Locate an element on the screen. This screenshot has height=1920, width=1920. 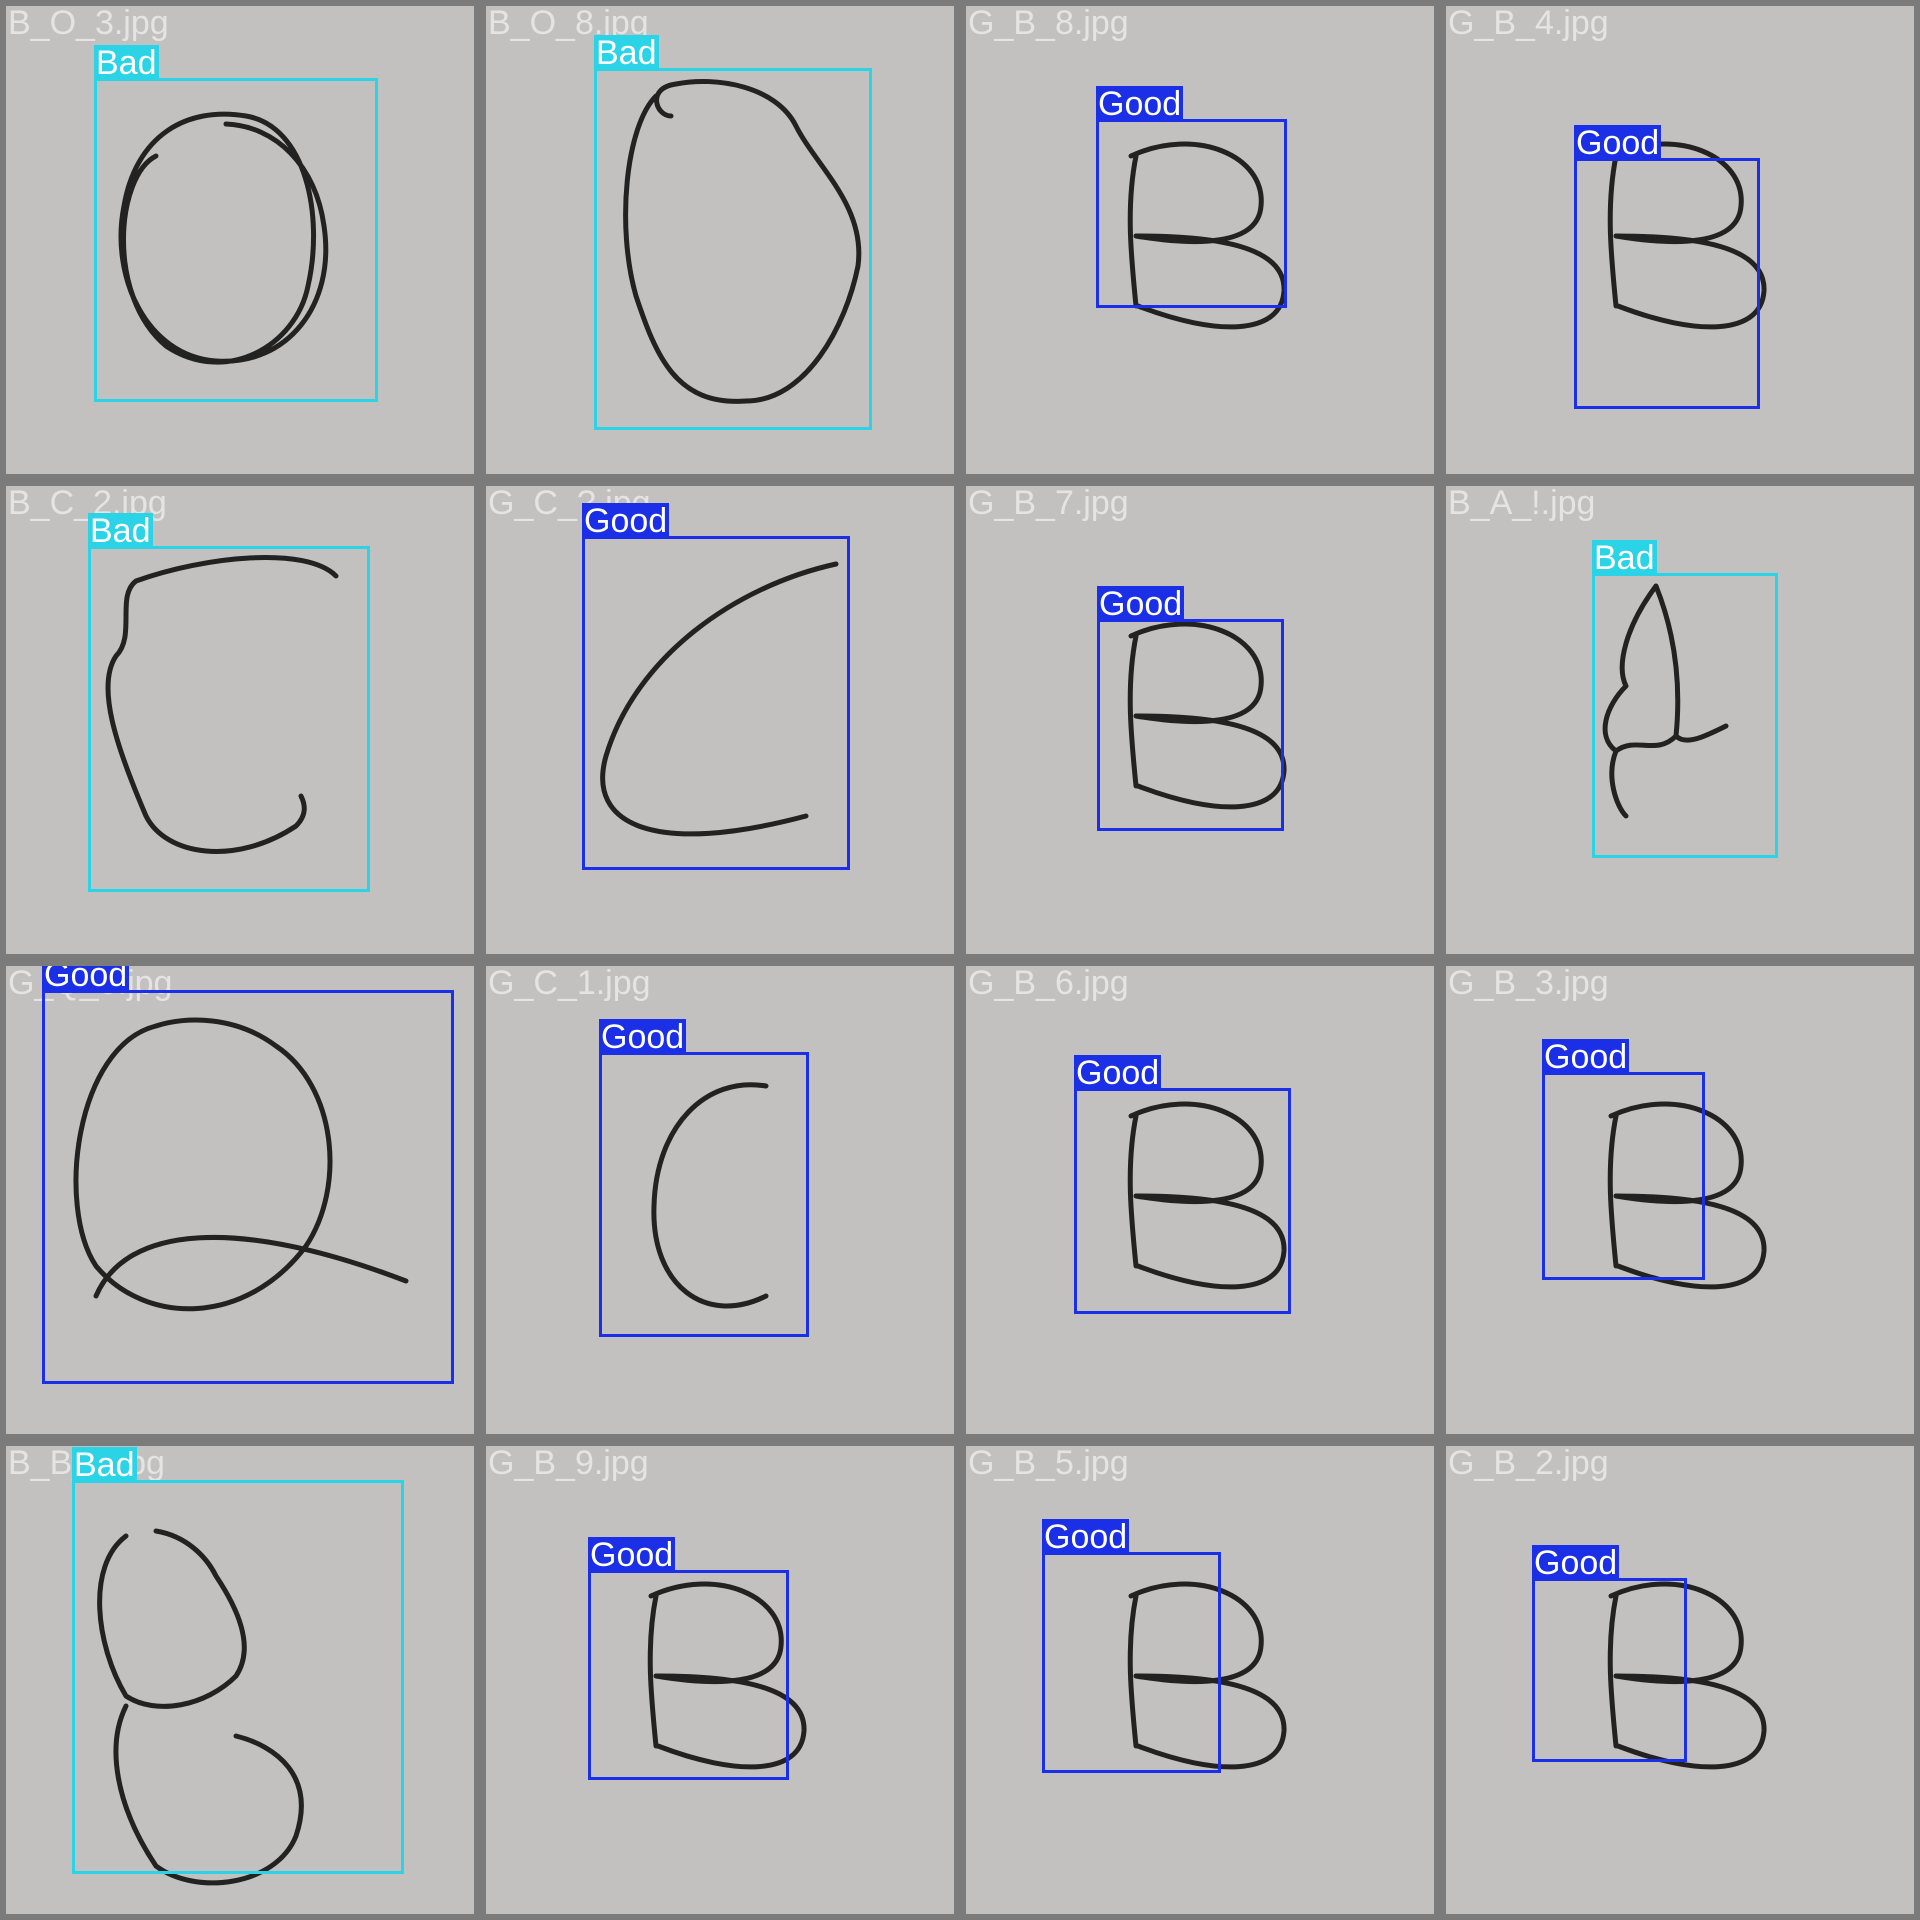
filename-label: G_B_6.jpg is located at coordinates (1048, 984).